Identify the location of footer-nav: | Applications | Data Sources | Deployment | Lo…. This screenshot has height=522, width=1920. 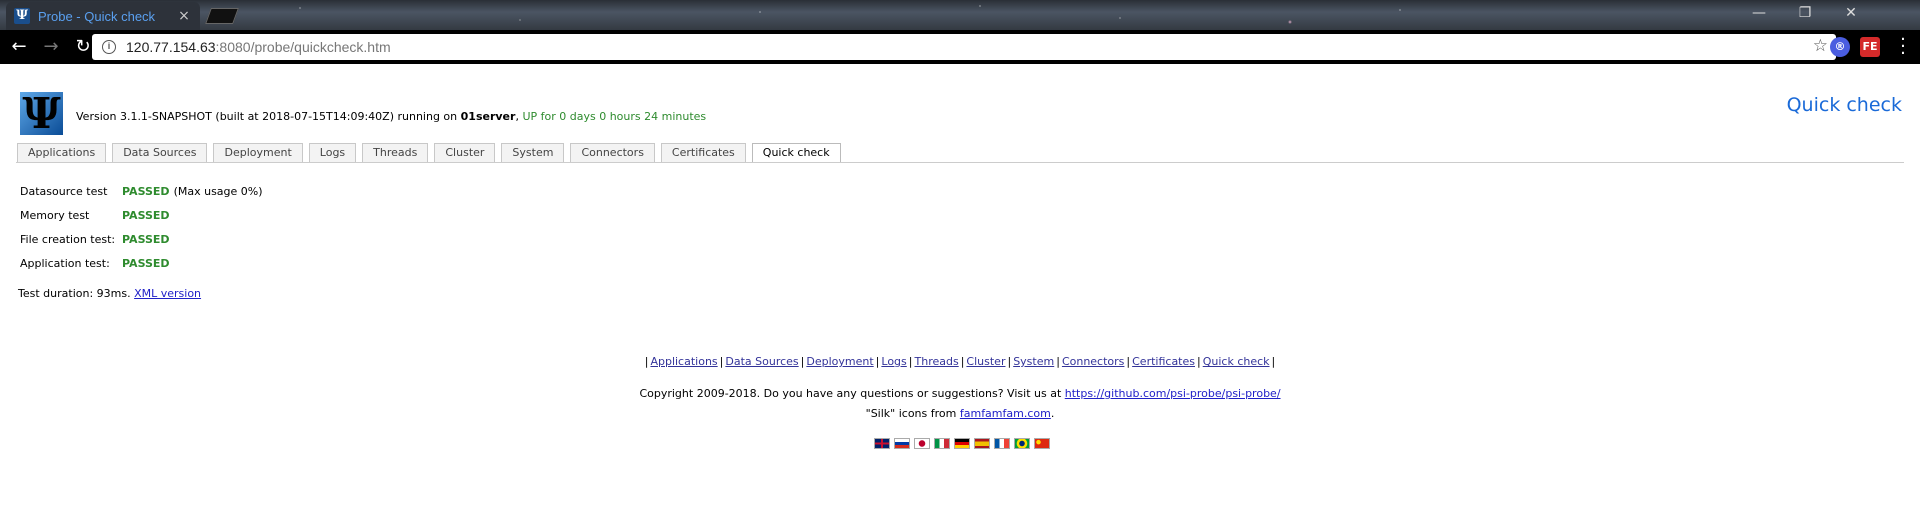
(960, 361).